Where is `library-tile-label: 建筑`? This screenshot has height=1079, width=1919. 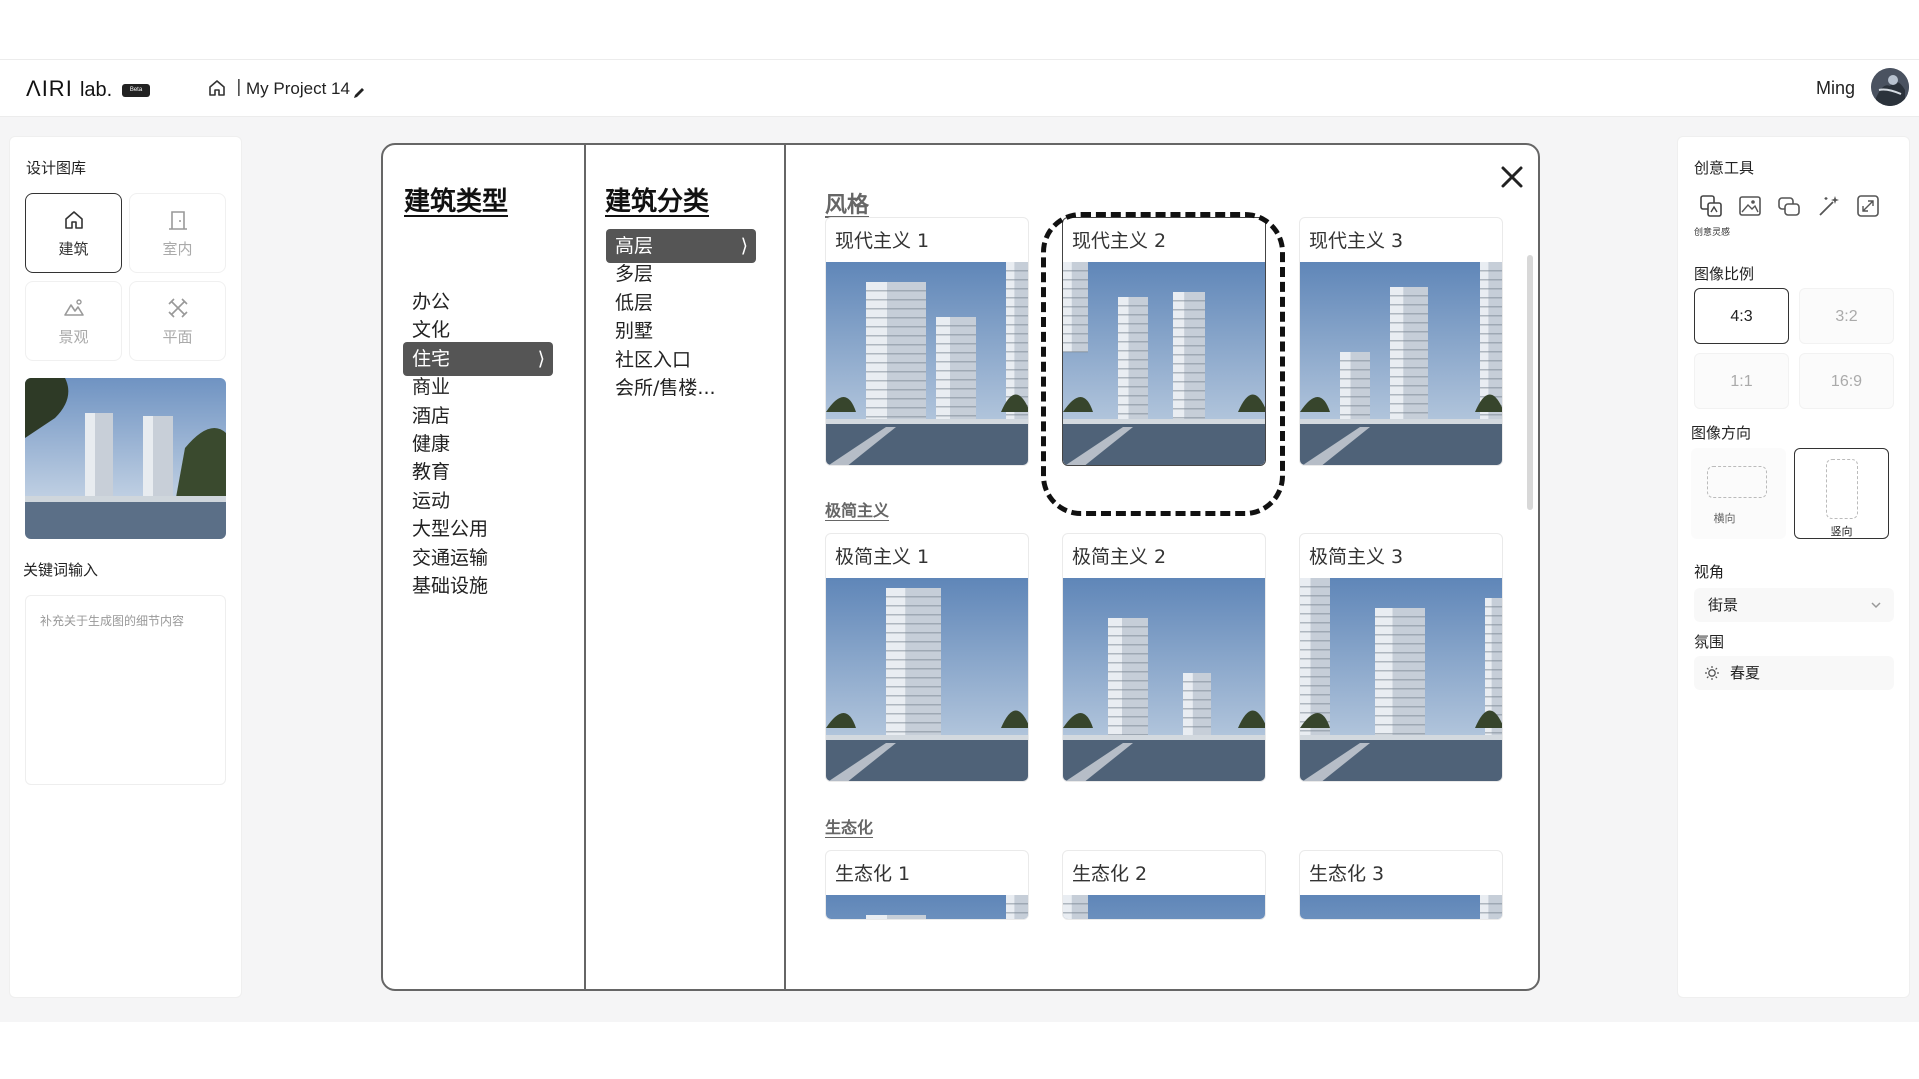
library-tile-label: 建筑 is located at coordinates (73, 249).